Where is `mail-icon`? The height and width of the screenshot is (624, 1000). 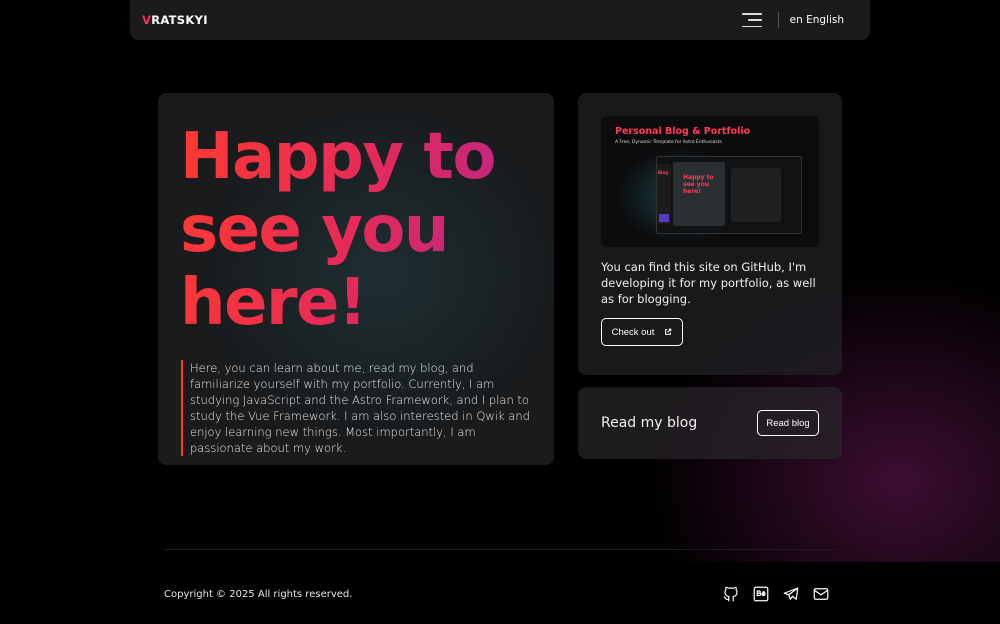 mail-icon is located at coordinates (821, 594).